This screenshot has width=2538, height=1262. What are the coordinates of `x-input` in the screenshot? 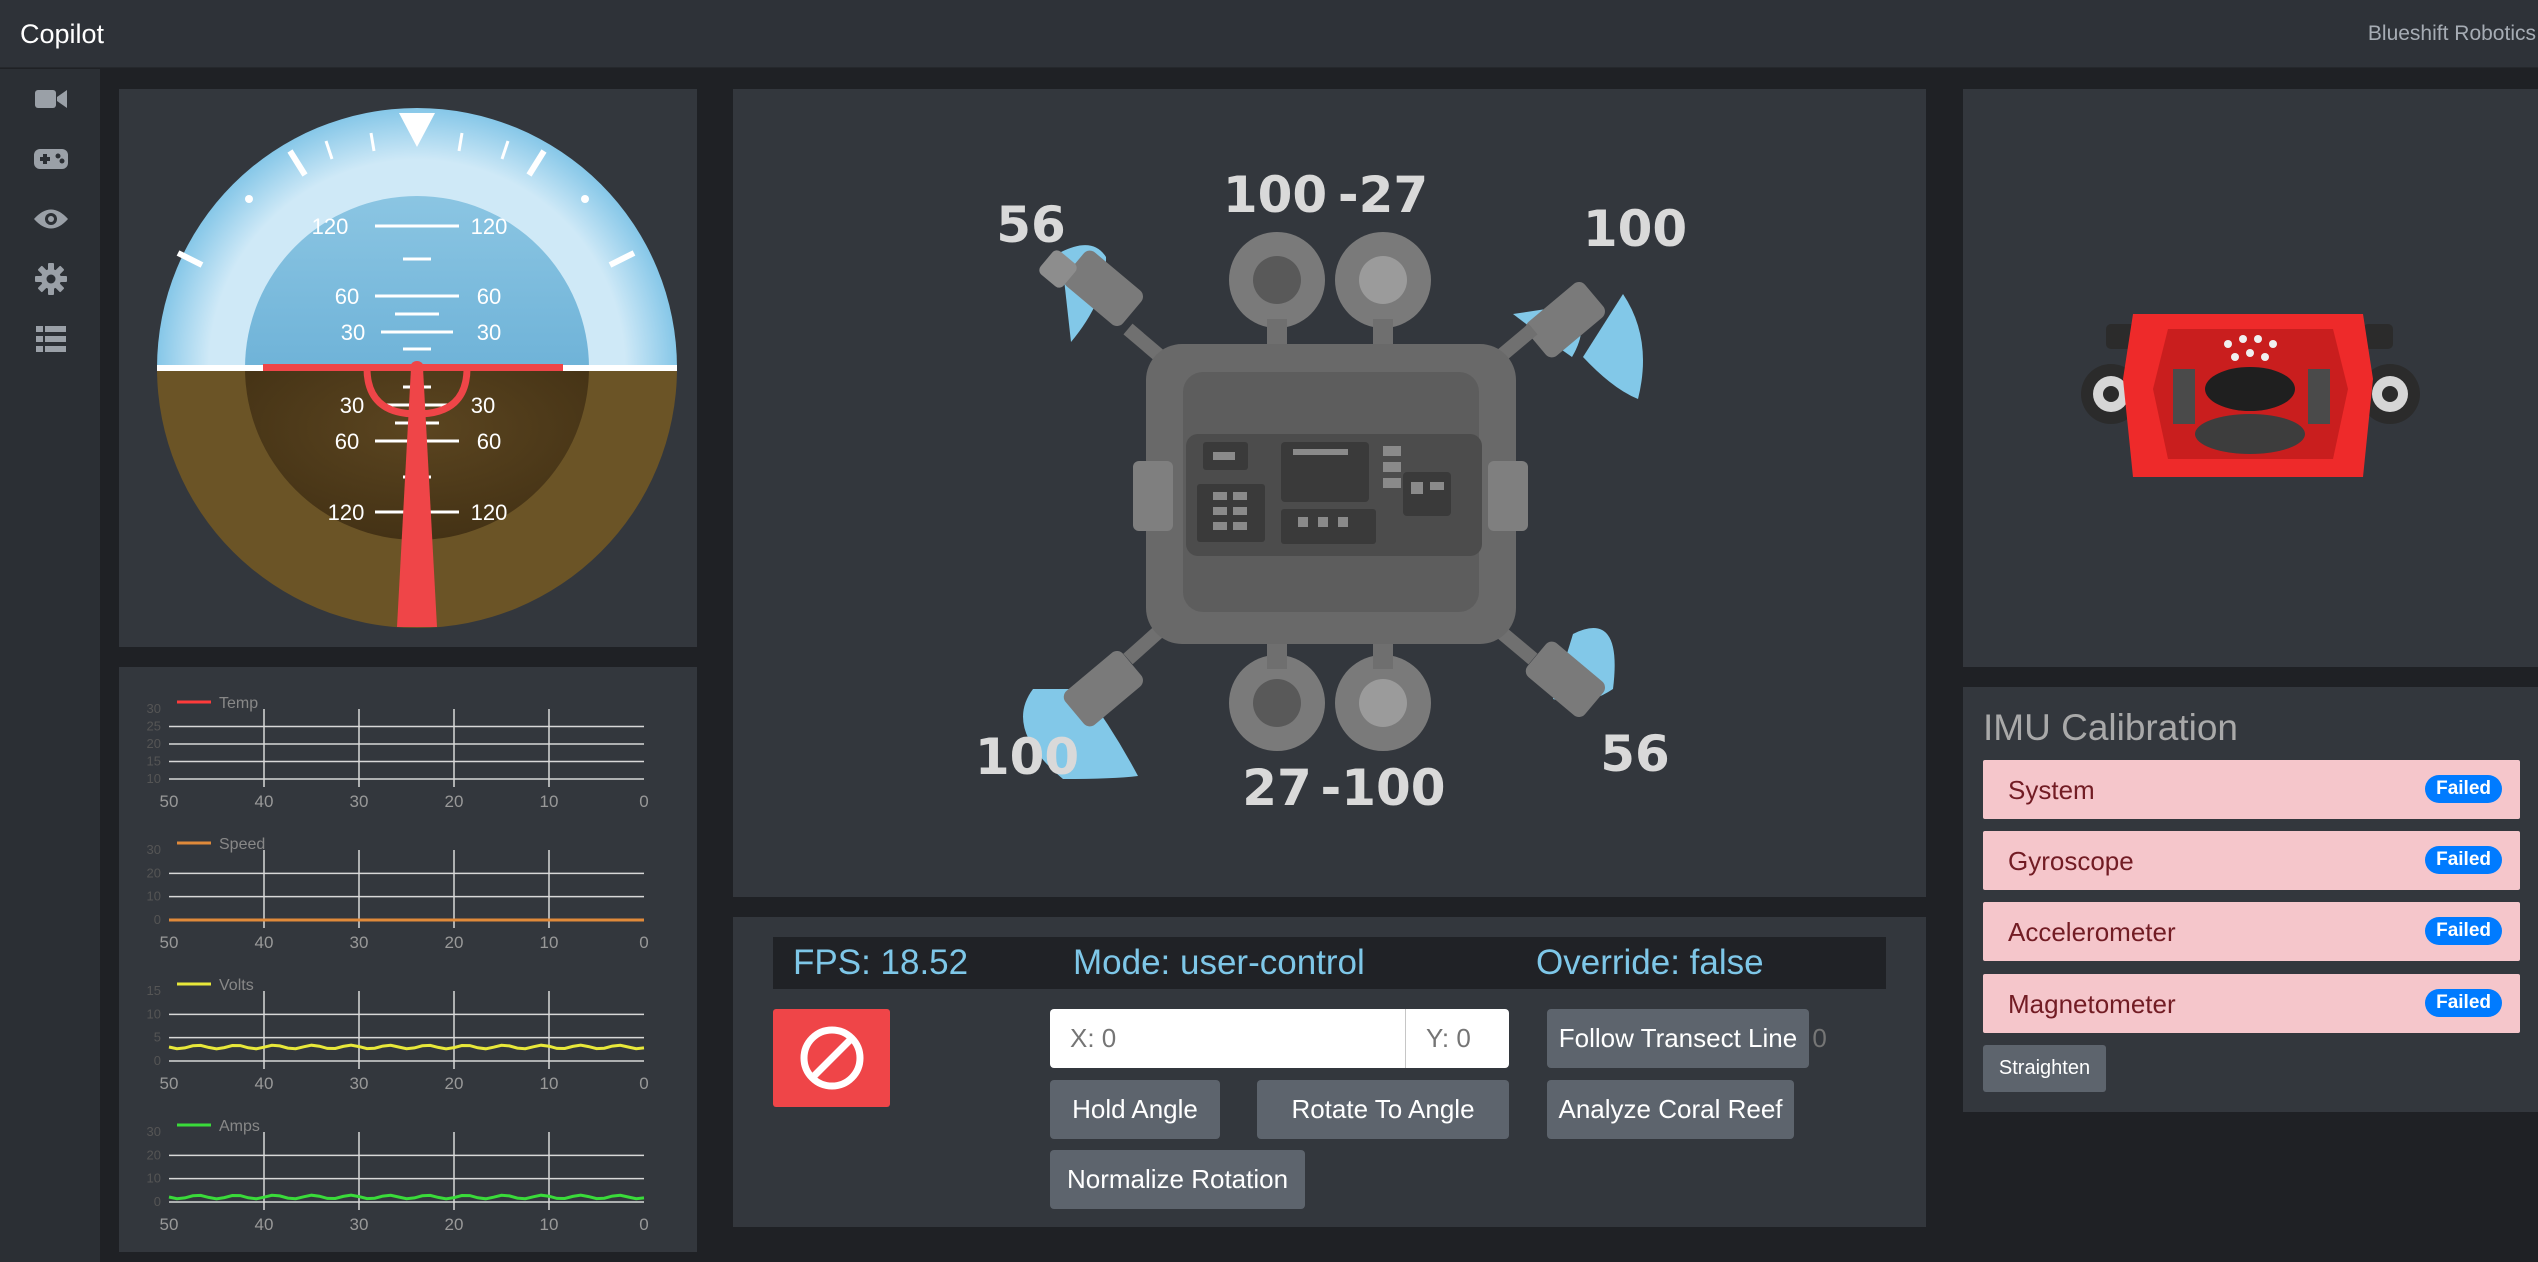 It's located at (1228, 1038).